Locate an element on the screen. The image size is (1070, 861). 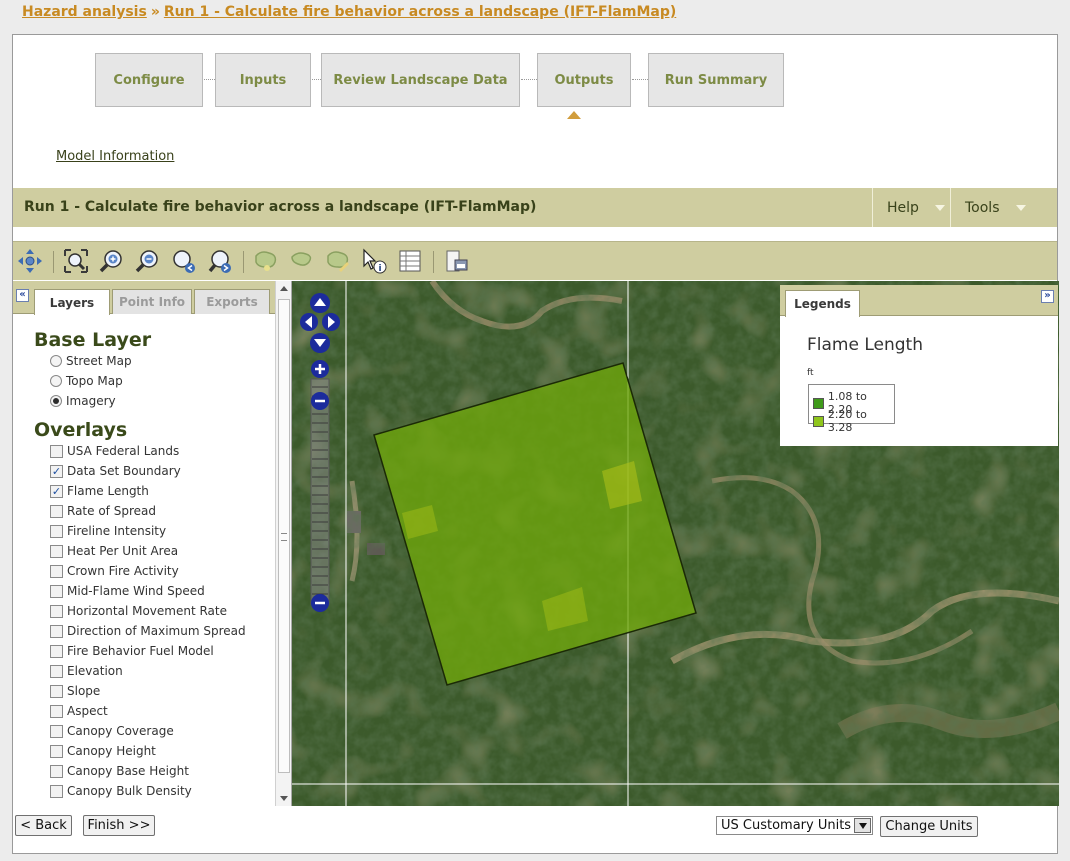
zoom-next-icon is located at coordinates (220, 261).